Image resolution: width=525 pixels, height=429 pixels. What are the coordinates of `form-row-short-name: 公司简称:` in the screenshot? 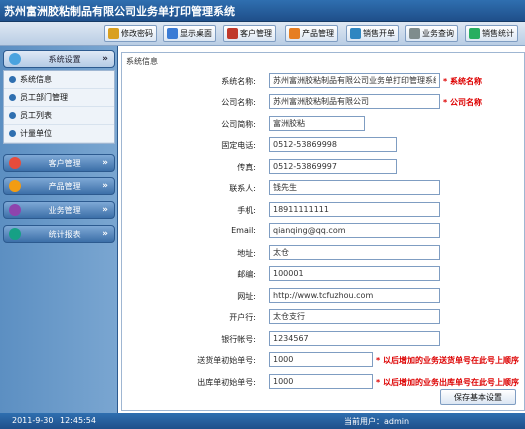 It's located at (323, 124).